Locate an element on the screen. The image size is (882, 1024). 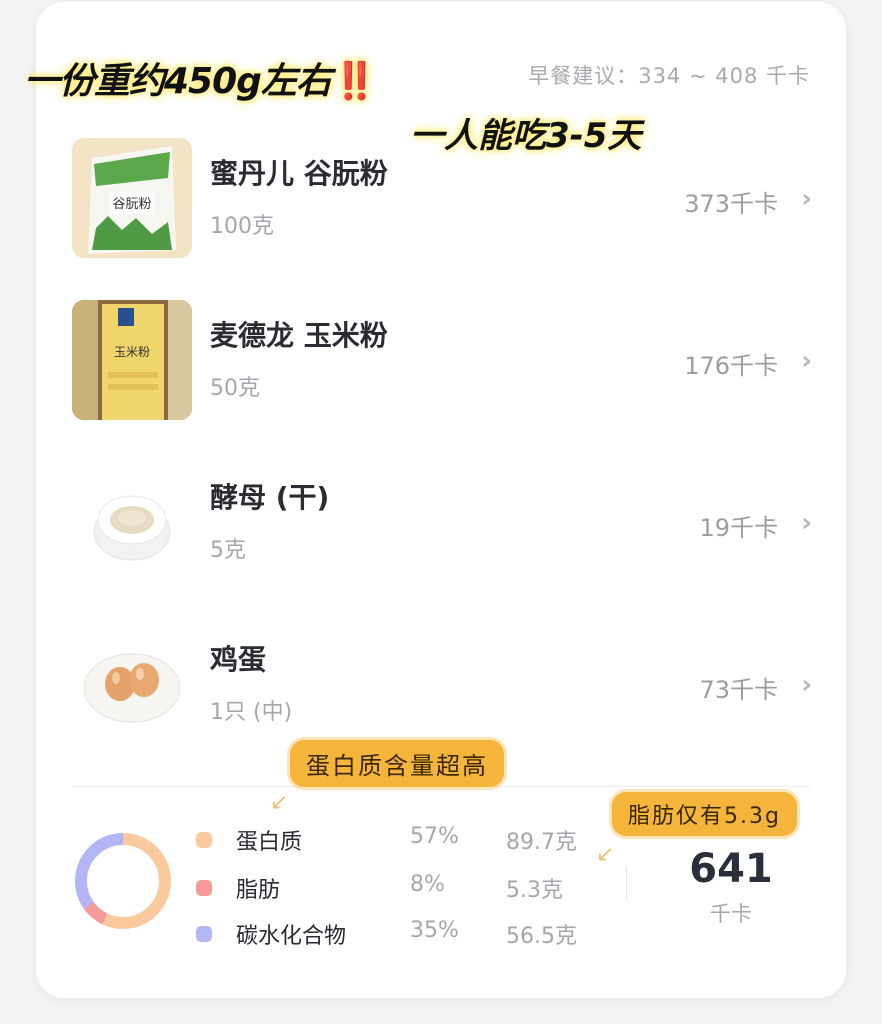
nutrition-row-carbs: 碳水化合物 35% 56.5克 is located at coordinates (406, 933).